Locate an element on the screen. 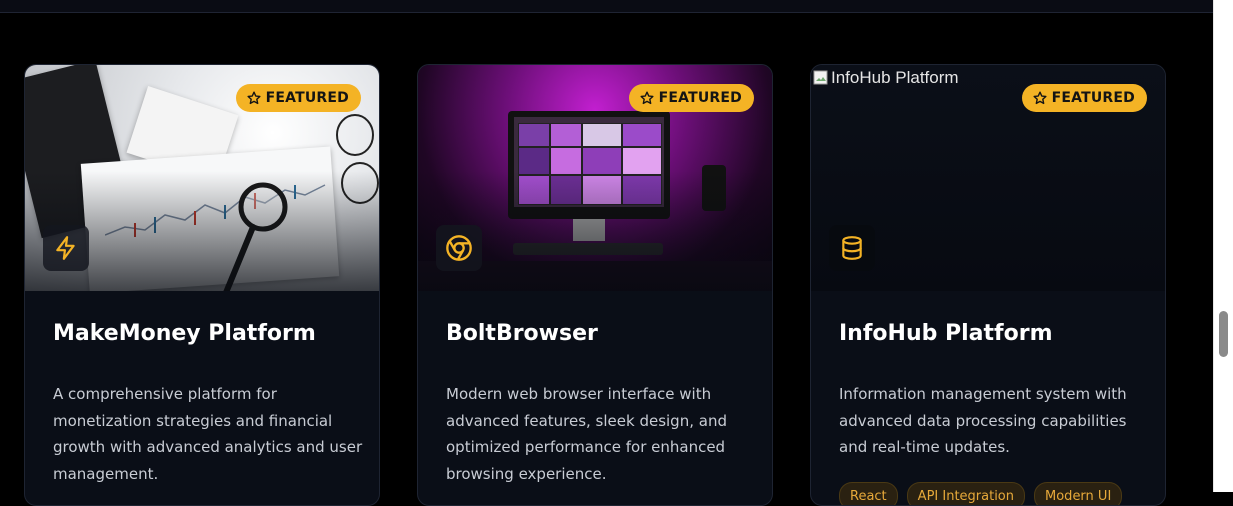 This screenshot has height=506, width=1233. card-title: BoltBrowser is located at coordinates (522, 333).